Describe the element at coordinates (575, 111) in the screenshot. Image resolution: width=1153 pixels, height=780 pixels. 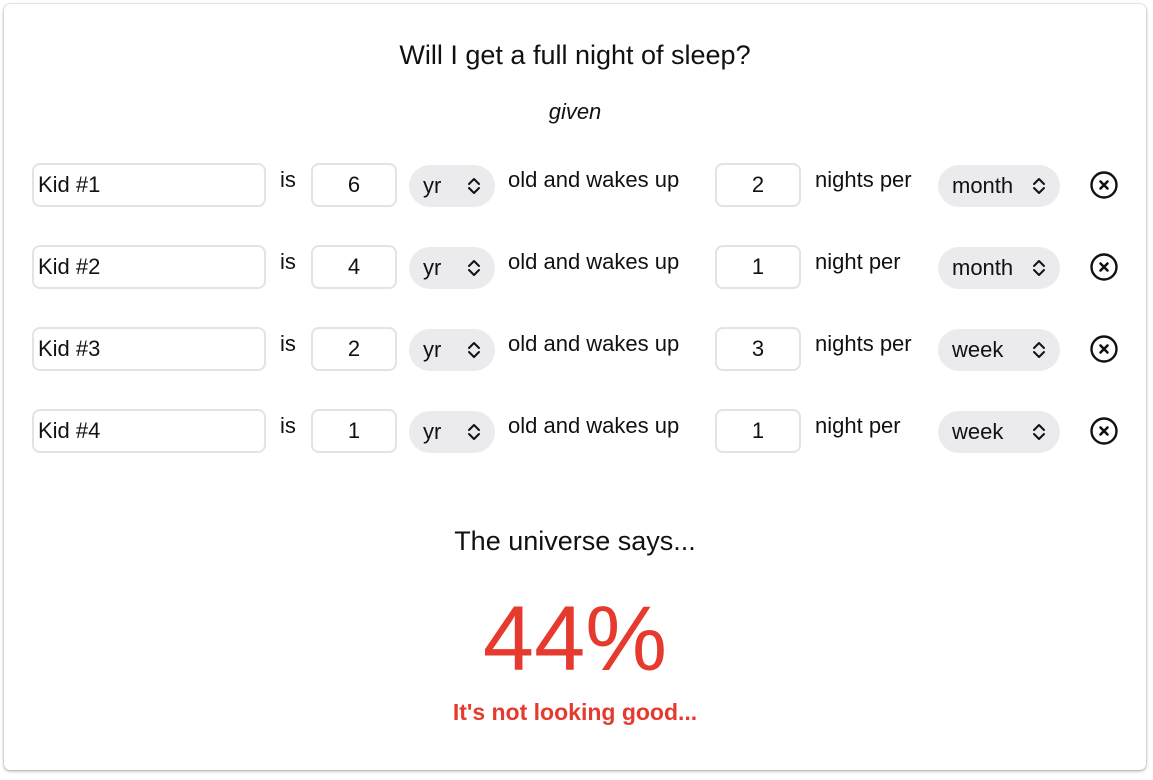
I see `page-subtitle: given` at that location.